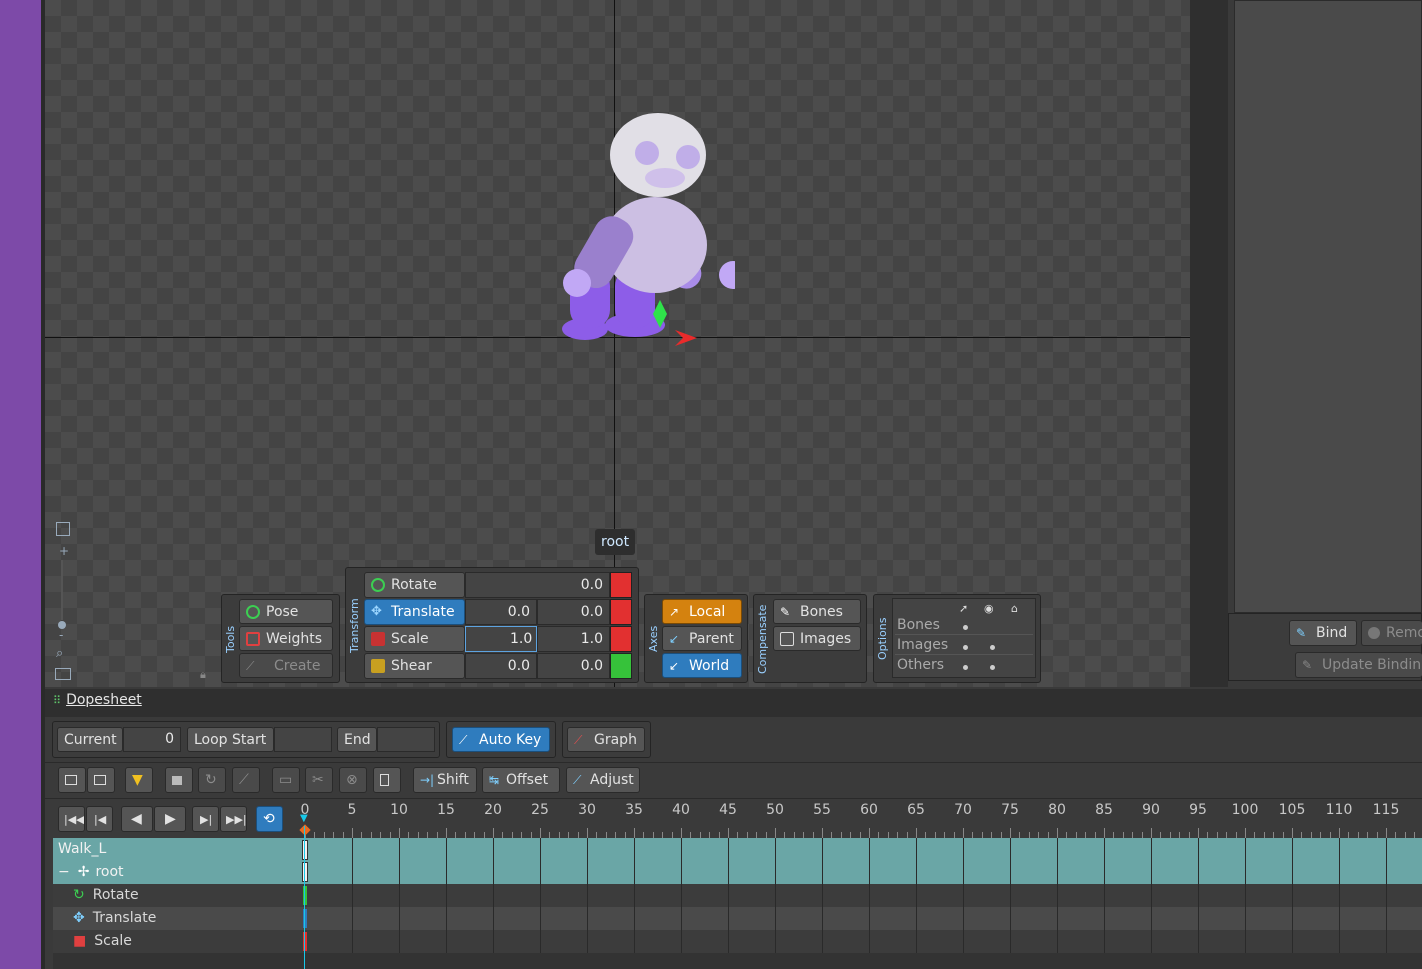 This screenshot has width=1422, height=969. I want to click on parent-axes-button: ↙ Parent, so click(702, 638).